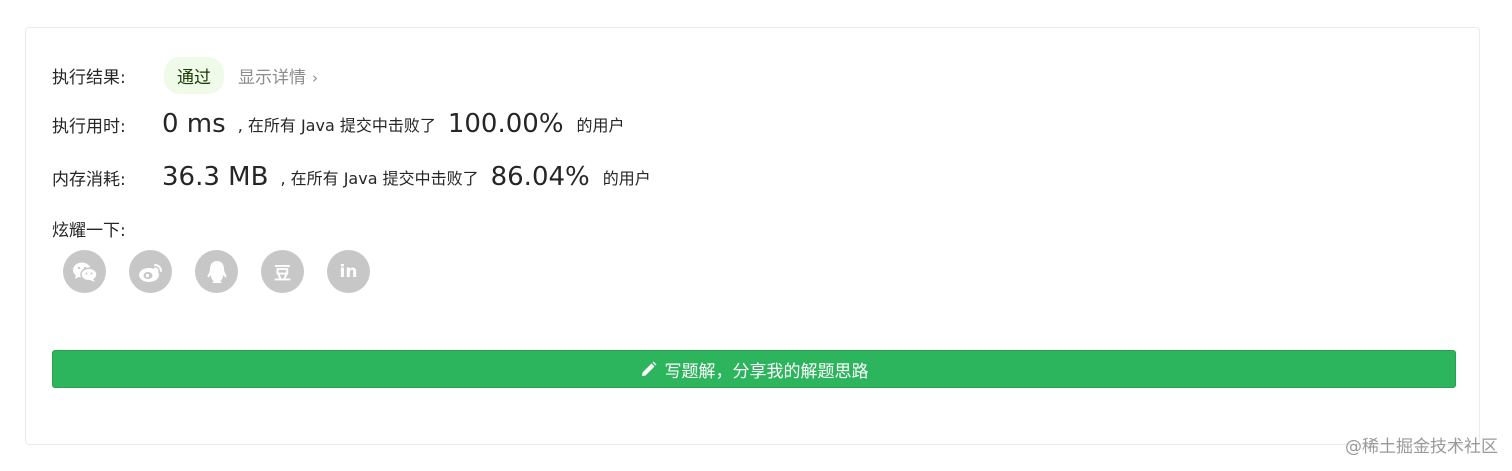 The height and width of the screenshot is (471, 1512). What do you see at coordinates (315, 78) in the screenshot?
I see `chevron-right-icon: ›` at bounding box center [315, 78].